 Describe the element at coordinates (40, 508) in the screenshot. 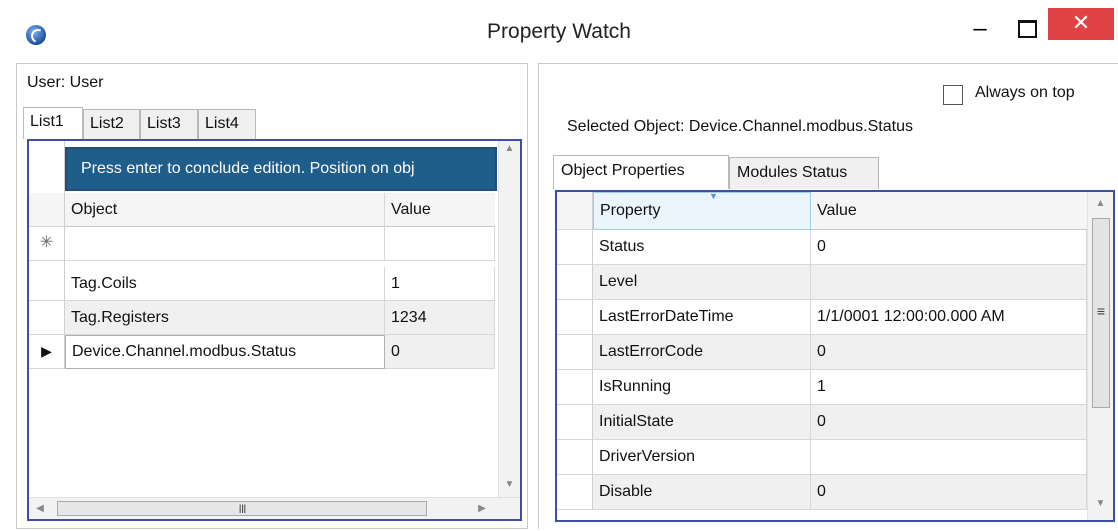

I see `scroll-left-icon: ◀` at that location.